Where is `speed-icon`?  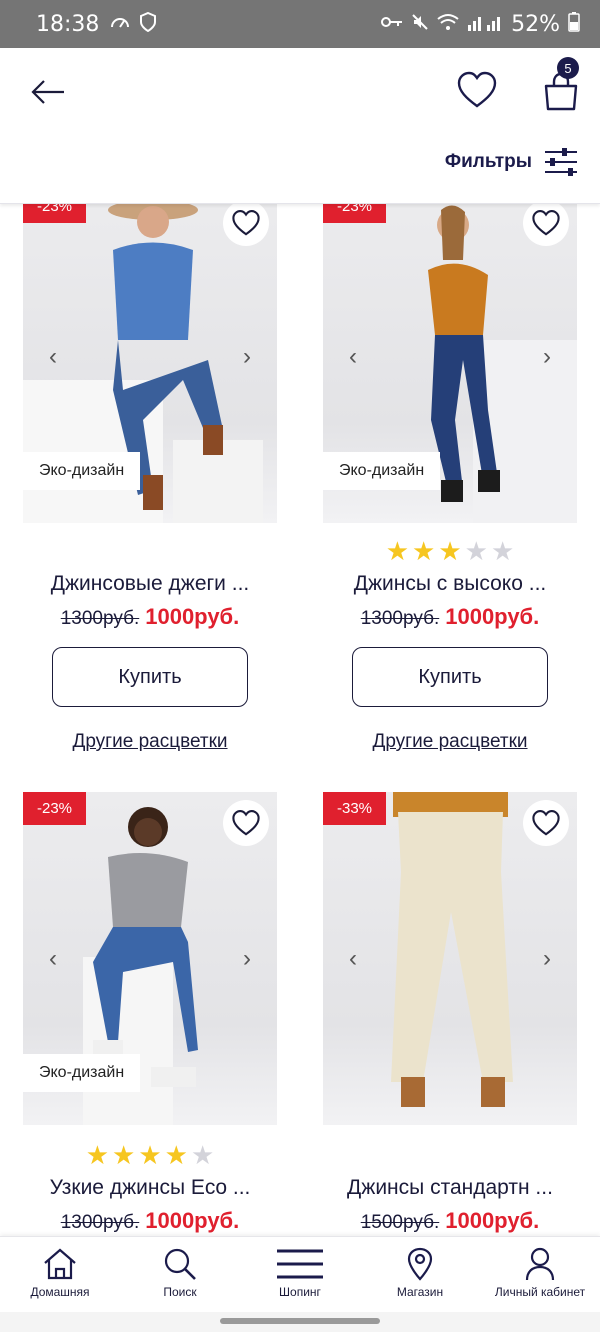
speed-icon is located at coordinates (120, 24).